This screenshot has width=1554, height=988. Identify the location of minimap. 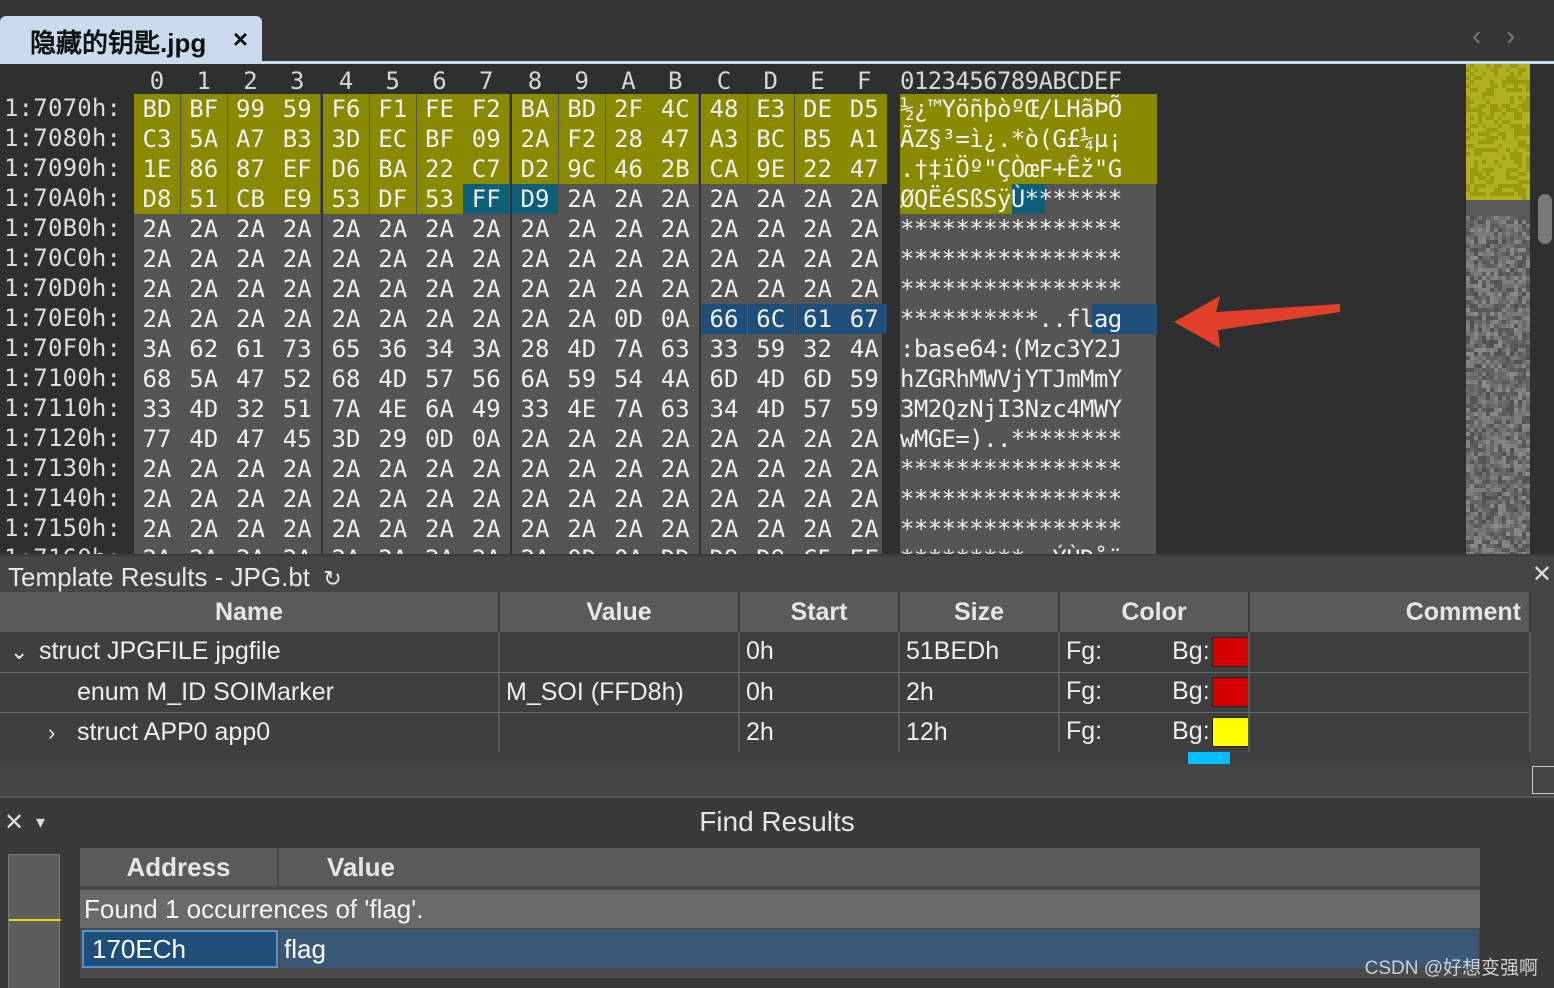
(1498, 309).